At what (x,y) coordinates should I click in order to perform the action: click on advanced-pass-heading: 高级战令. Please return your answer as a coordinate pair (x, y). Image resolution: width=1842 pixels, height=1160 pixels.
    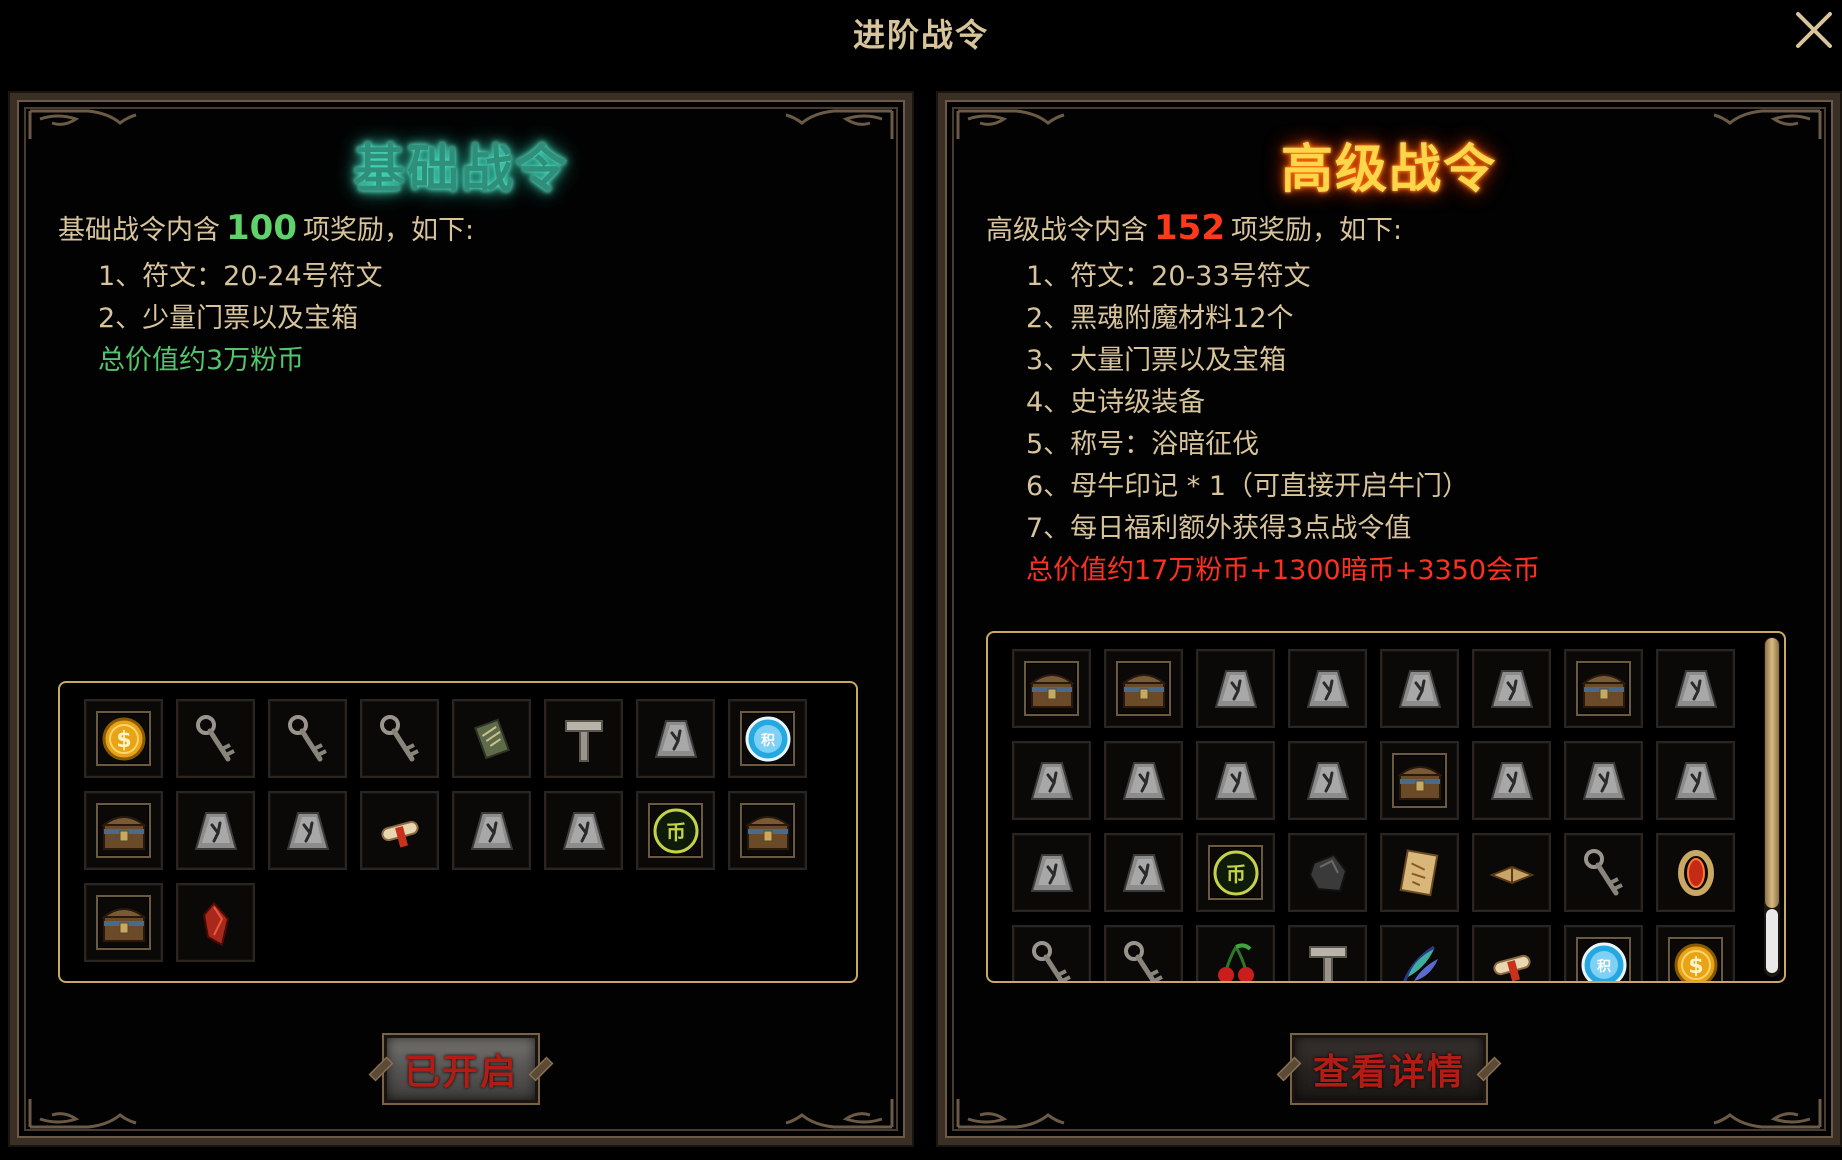
    Looking at the image, I should click on (1388, 170).